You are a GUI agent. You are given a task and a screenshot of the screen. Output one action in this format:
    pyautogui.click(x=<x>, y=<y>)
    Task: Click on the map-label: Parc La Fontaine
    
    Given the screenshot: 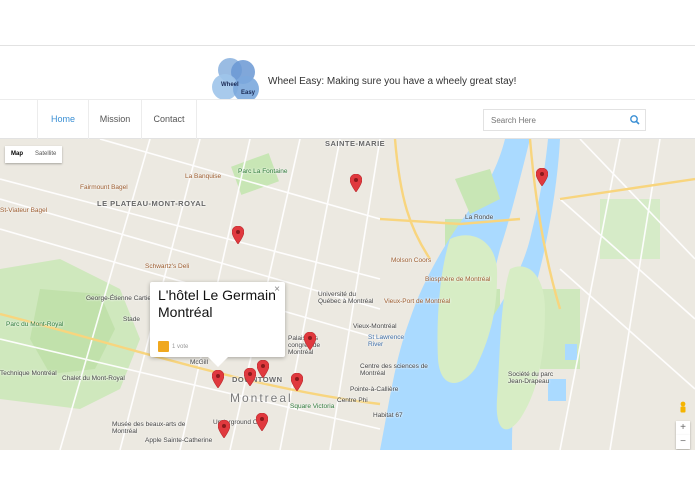 What is the action you would take?
    pyautogui.click(x=263, y=171)
    